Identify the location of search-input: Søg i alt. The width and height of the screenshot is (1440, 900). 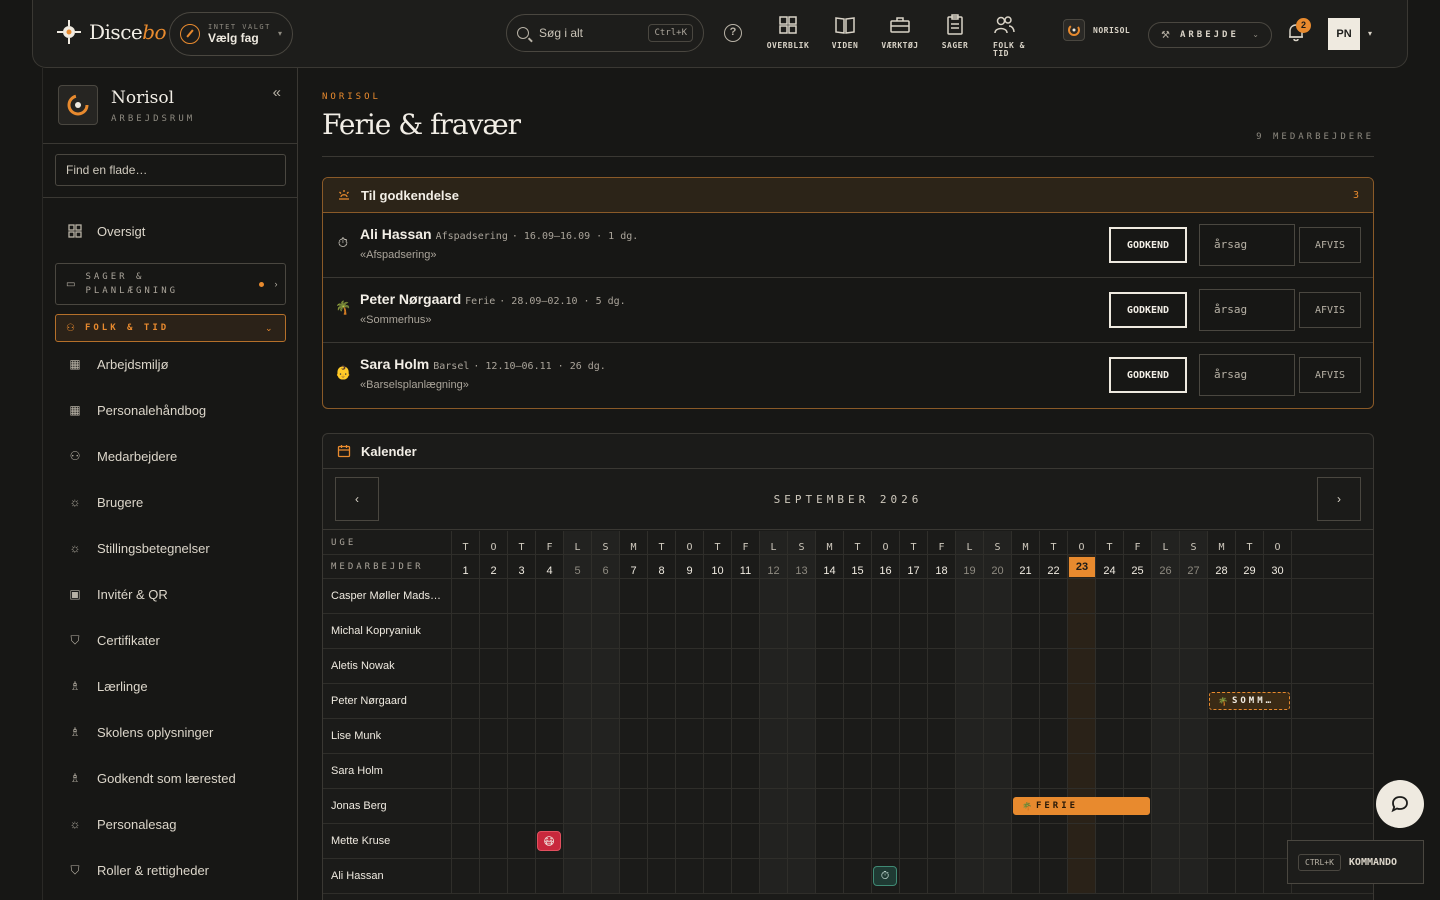
(593, 33).